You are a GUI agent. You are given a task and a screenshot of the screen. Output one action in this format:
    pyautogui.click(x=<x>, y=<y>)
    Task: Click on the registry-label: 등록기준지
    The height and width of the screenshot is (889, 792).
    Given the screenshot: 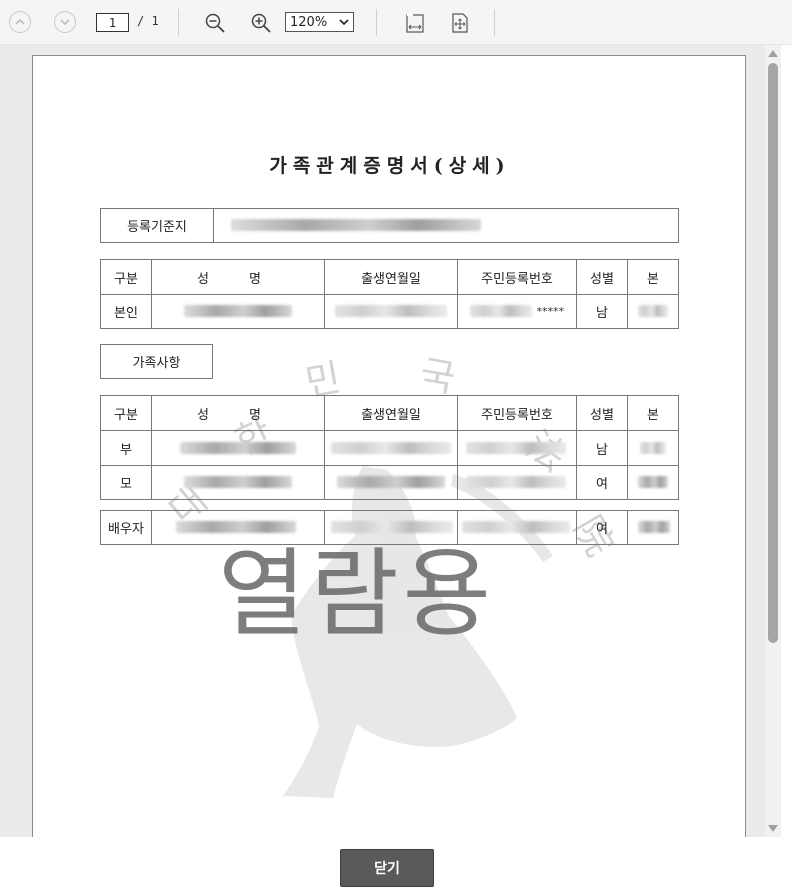 What is the action you would take?
    pyautogui.click(x=157, y=225)
    